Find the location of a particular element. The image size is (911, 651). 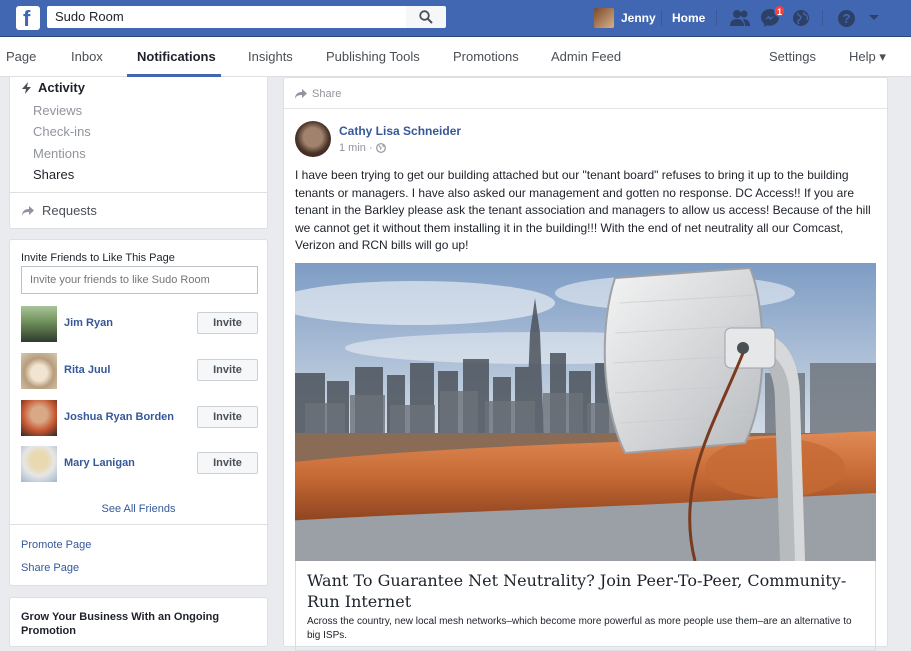

invite-title: Invite Friends to Like This Page is located at coordinates (98, 258).